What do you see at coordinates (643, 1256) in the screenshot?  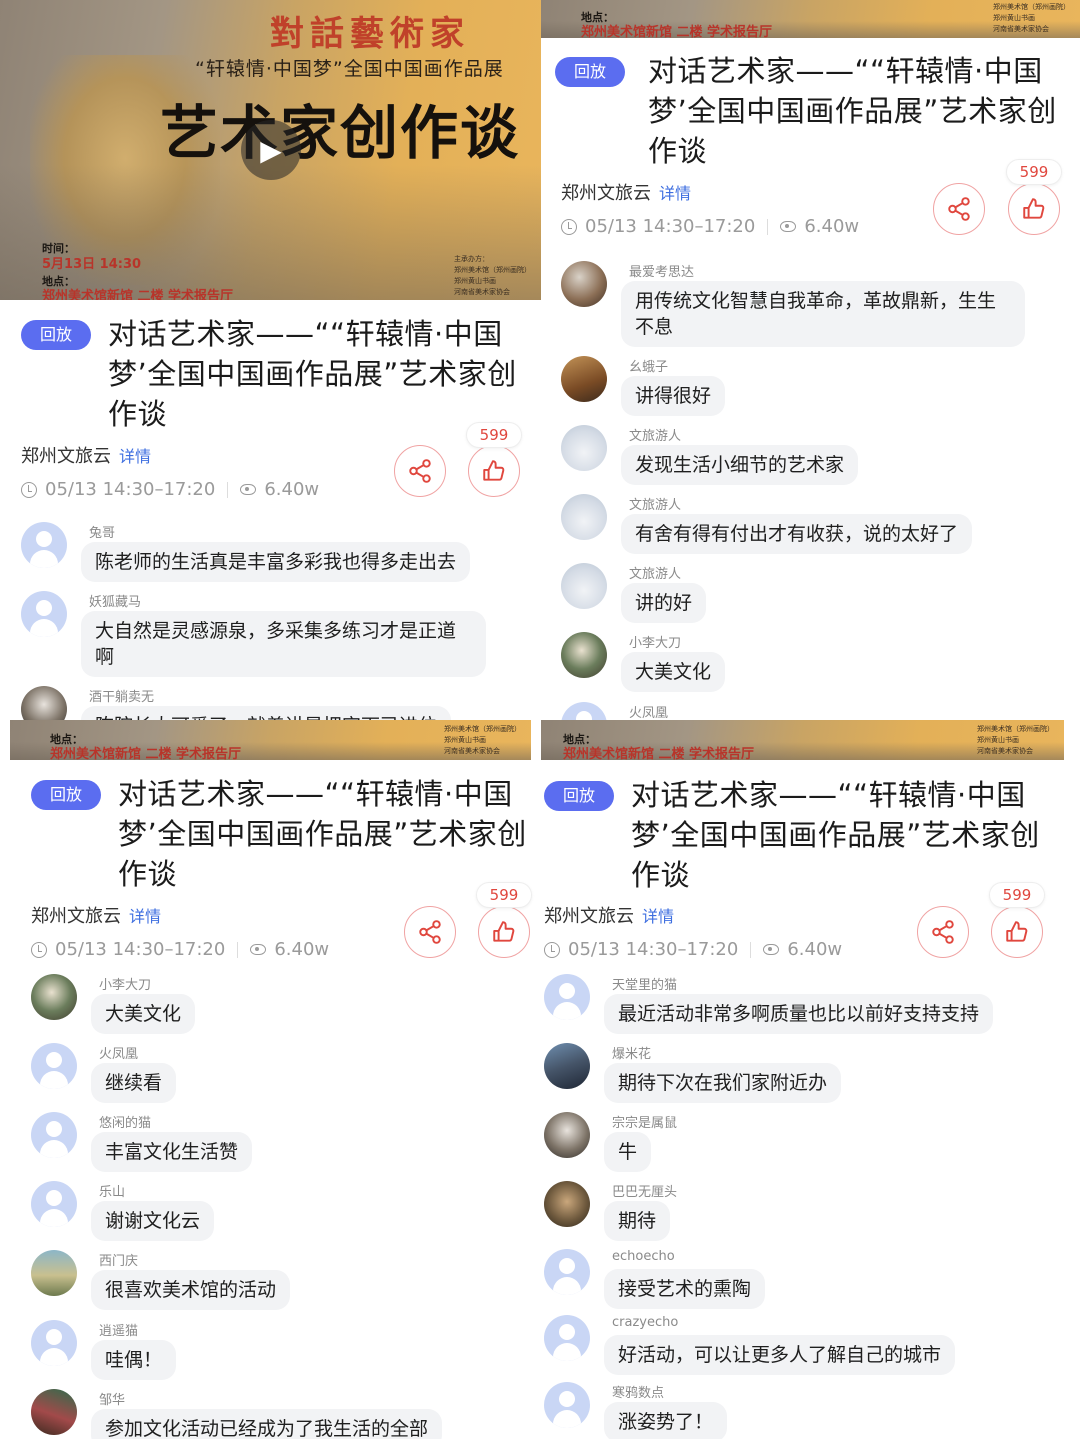 I see `commenter-name: echoecho` at bounding box center [643, 1256].